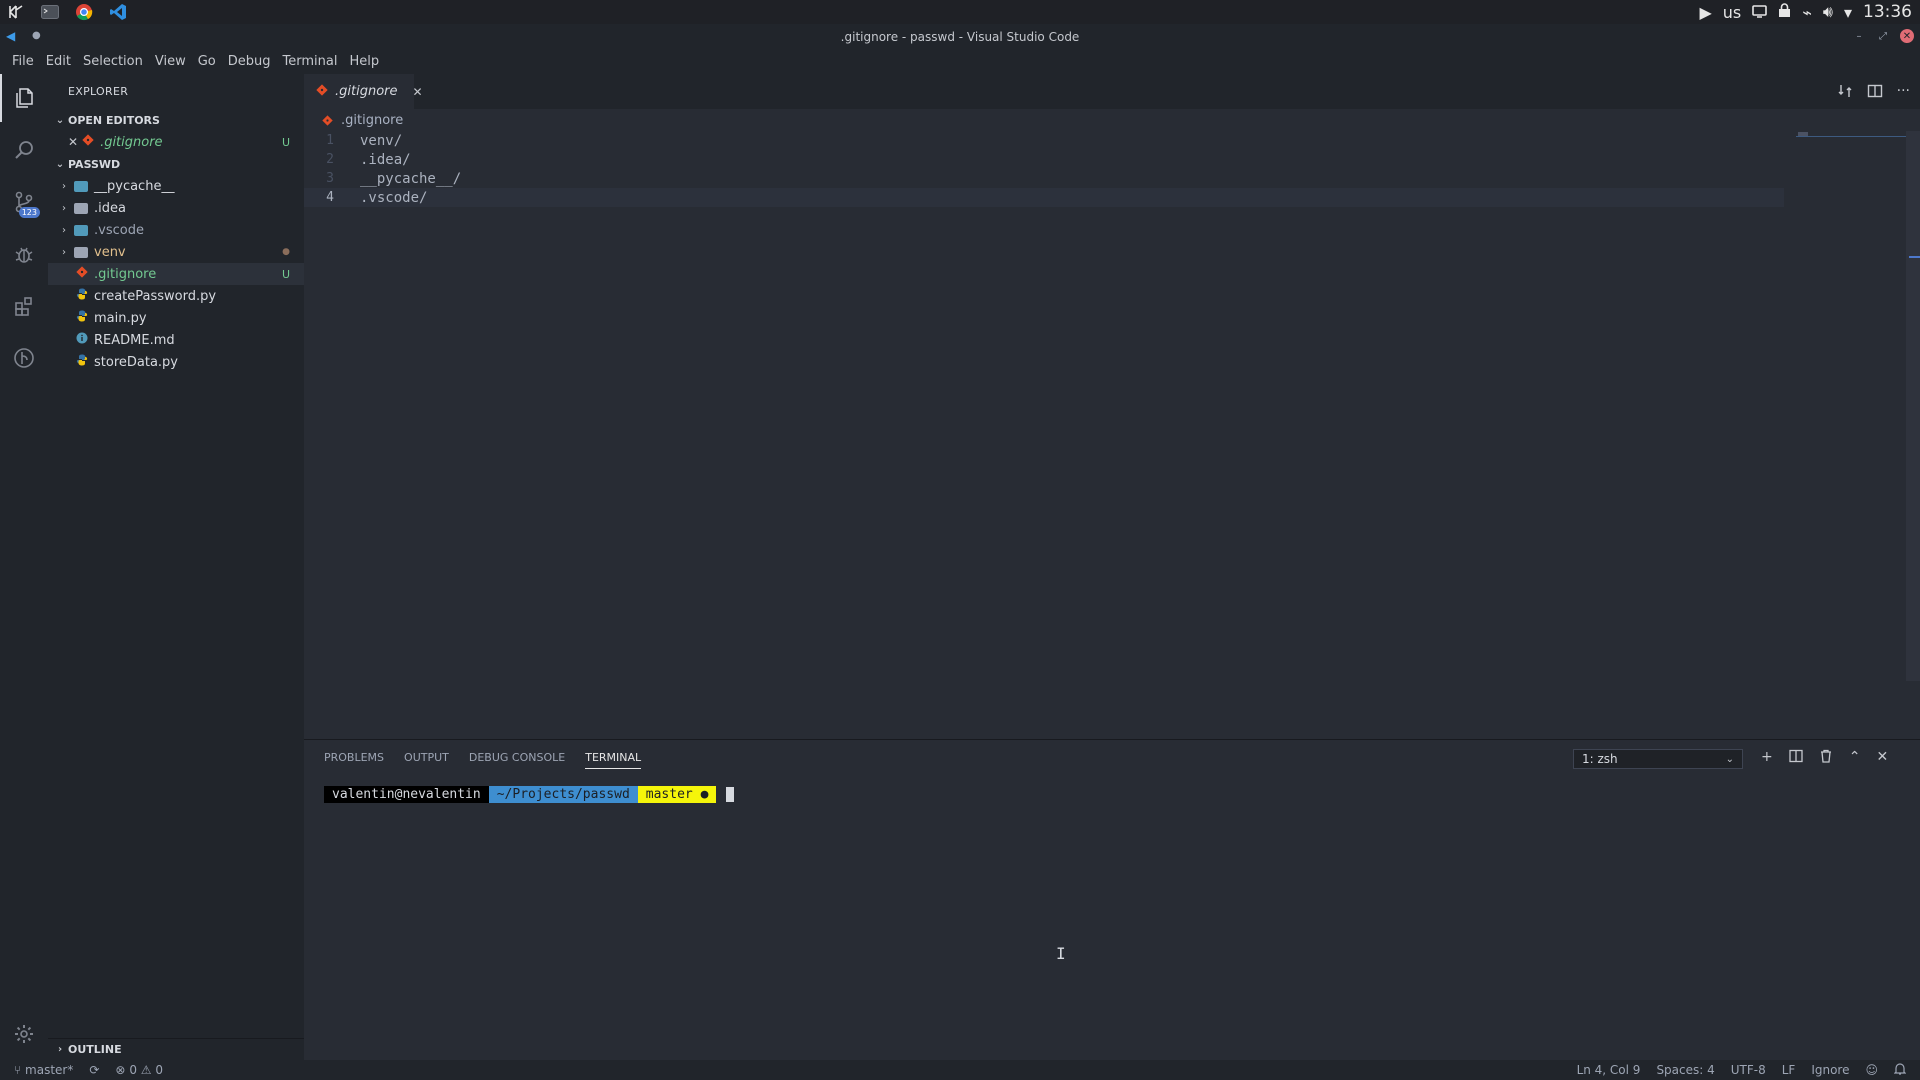  Describe the element at coordinates (176, 164) in the screenshot. I see `project-header: ⌄ PASSWD` at that location.